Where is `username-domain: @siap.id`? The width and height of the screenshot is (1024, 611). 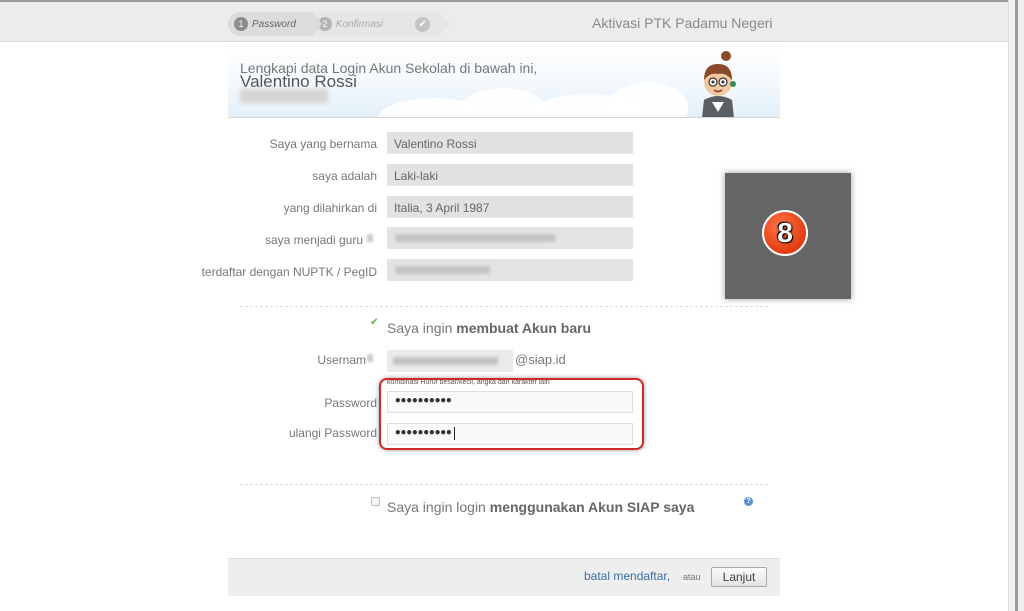 username-domain: @siap.id is located at coordinates (540, 359).